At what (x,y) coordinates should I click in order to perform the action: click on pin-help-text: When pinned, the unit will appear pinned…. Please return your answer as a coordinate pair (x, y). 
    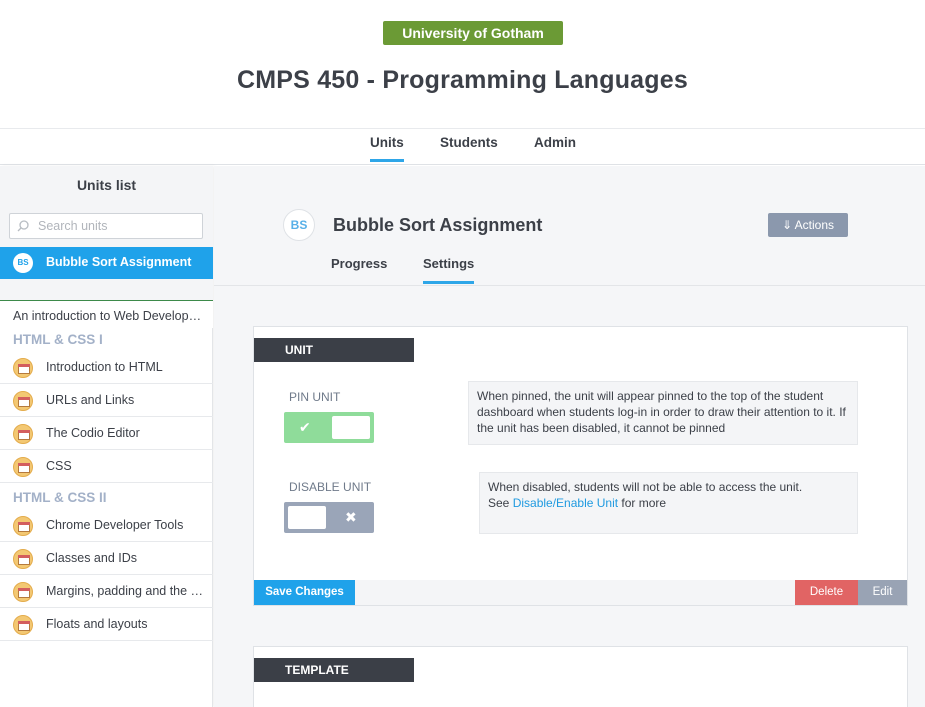
    Looking at the image, I should click on (663, 413).